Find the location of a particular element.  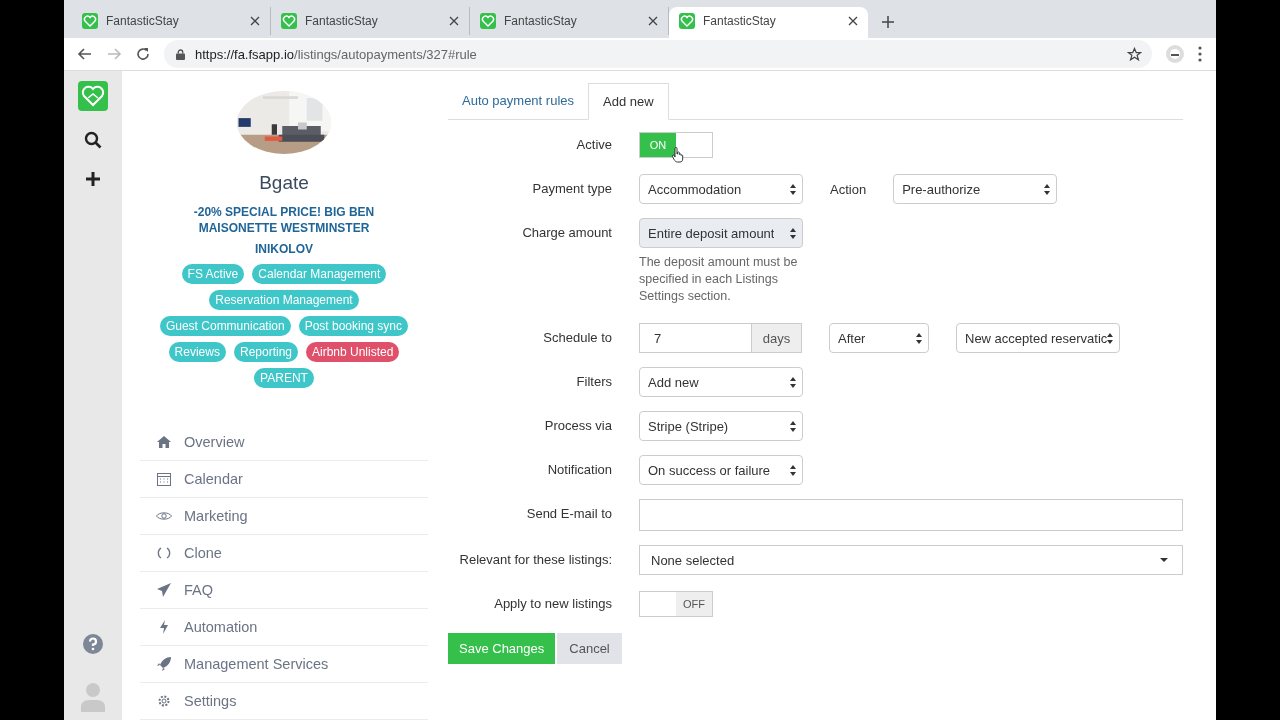

paper-plane-icon is located at coordinates (164, 590).